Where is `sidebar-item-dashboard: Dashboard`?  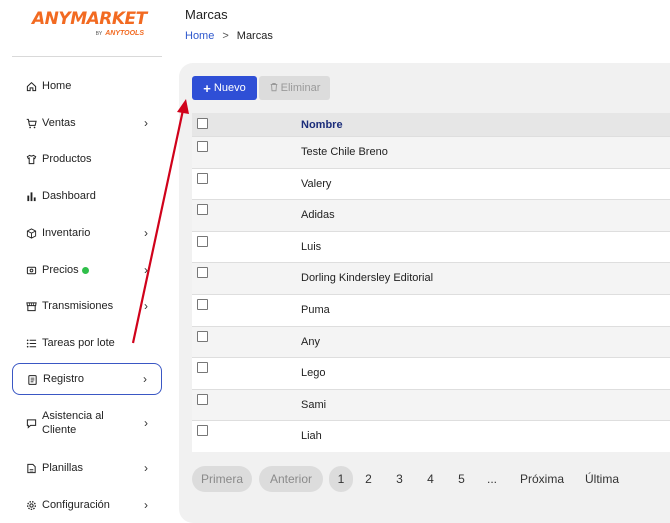
sidebar-item-dashboard: Dashboard is located at coordinates (87, 196).